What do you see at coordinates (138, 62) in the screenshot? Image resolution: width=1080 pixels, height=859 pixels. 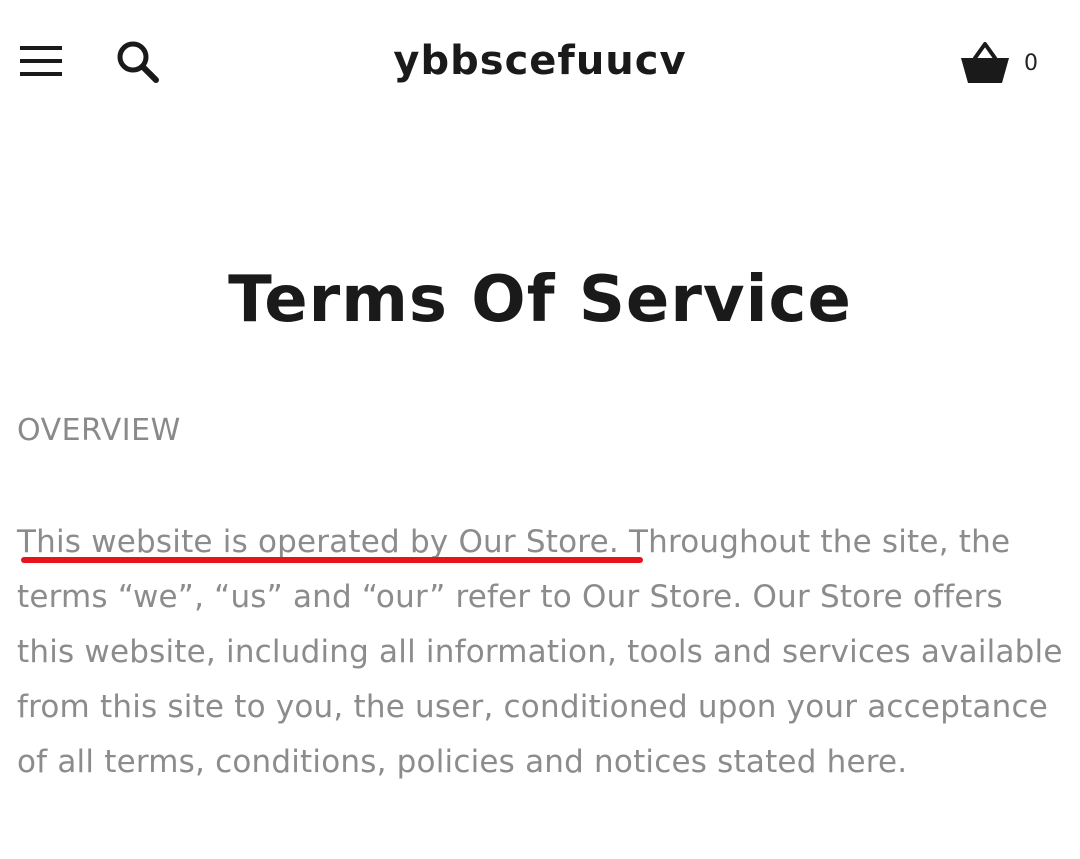 I see `search-icon` at bounding box center [138, 62].